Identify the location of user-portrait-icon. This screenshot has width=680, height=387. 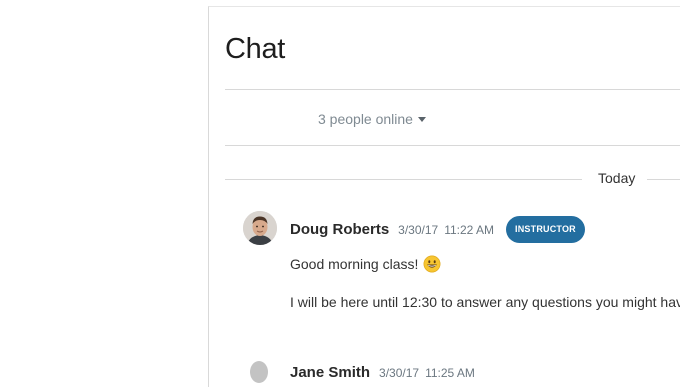
(260, 228).